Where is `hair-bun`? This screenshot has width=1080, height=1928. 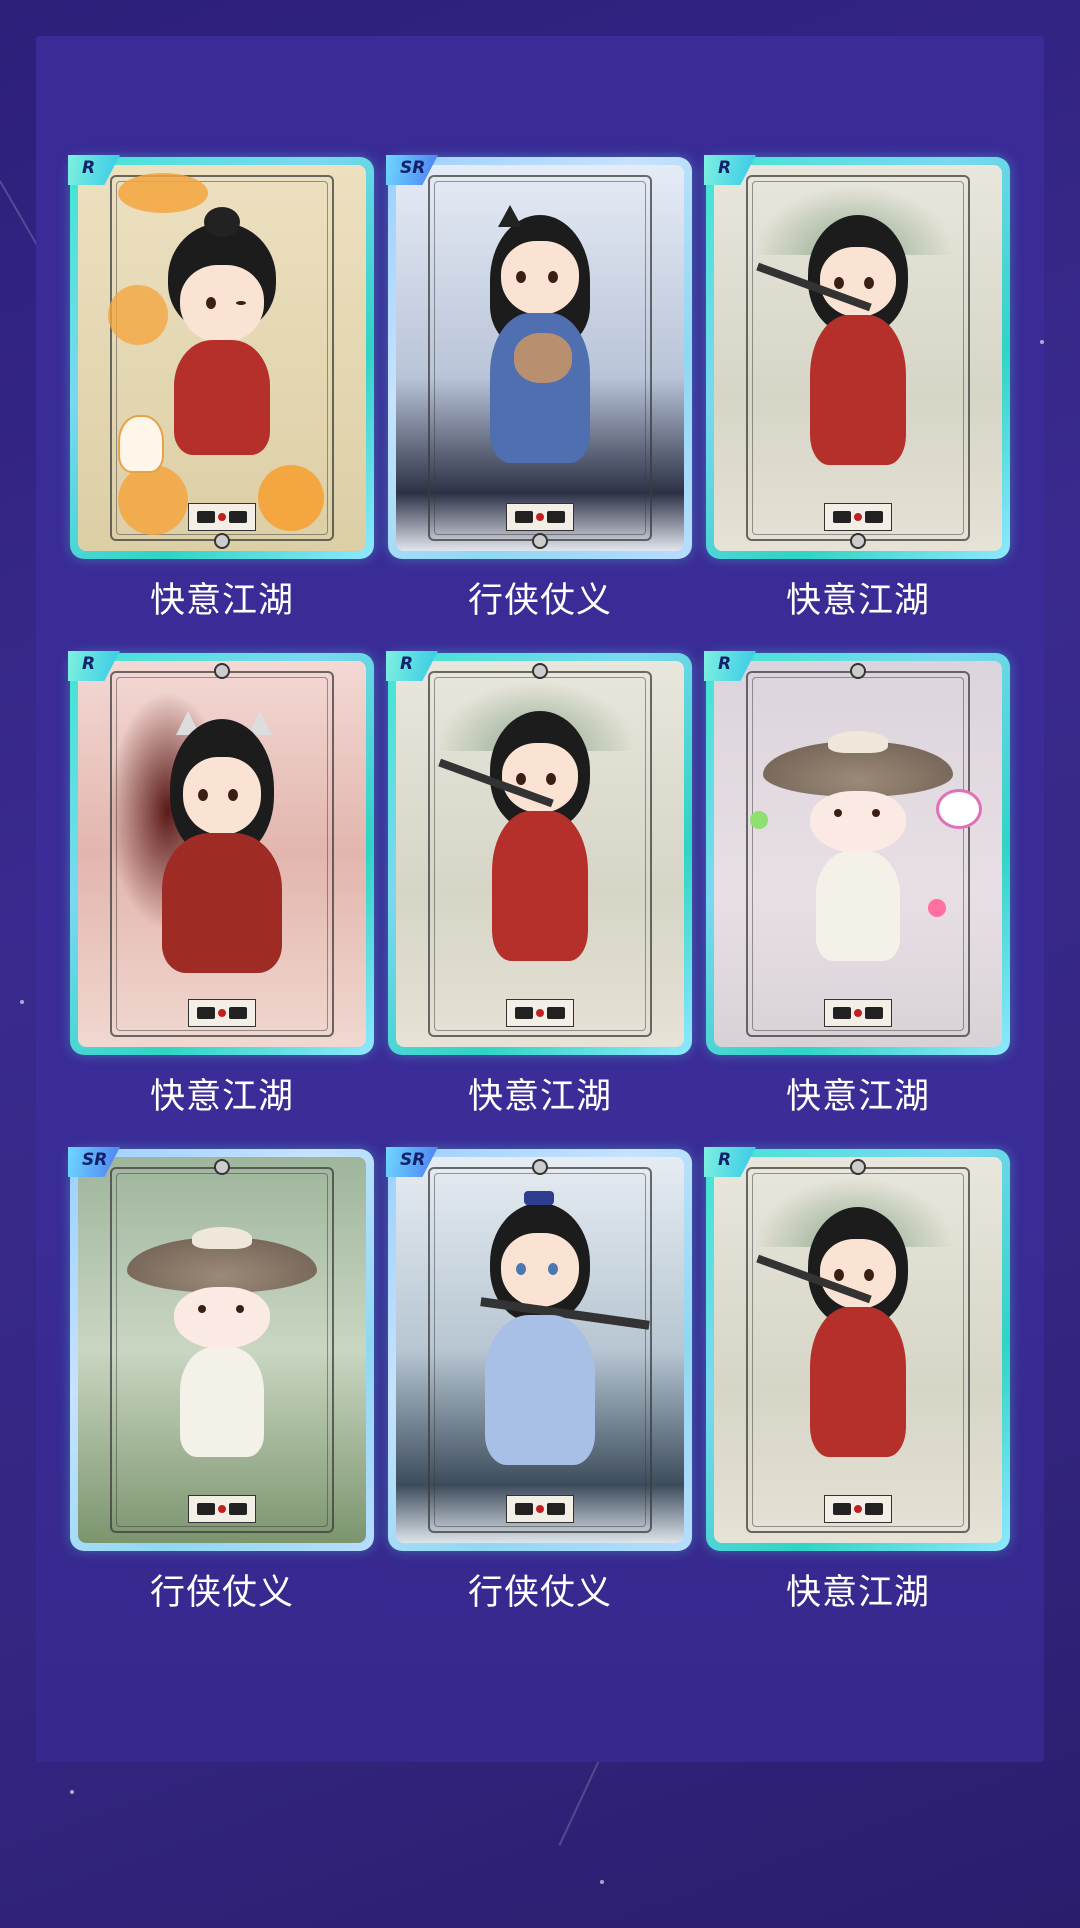 hair-bun is located at coordinates (222, 222).